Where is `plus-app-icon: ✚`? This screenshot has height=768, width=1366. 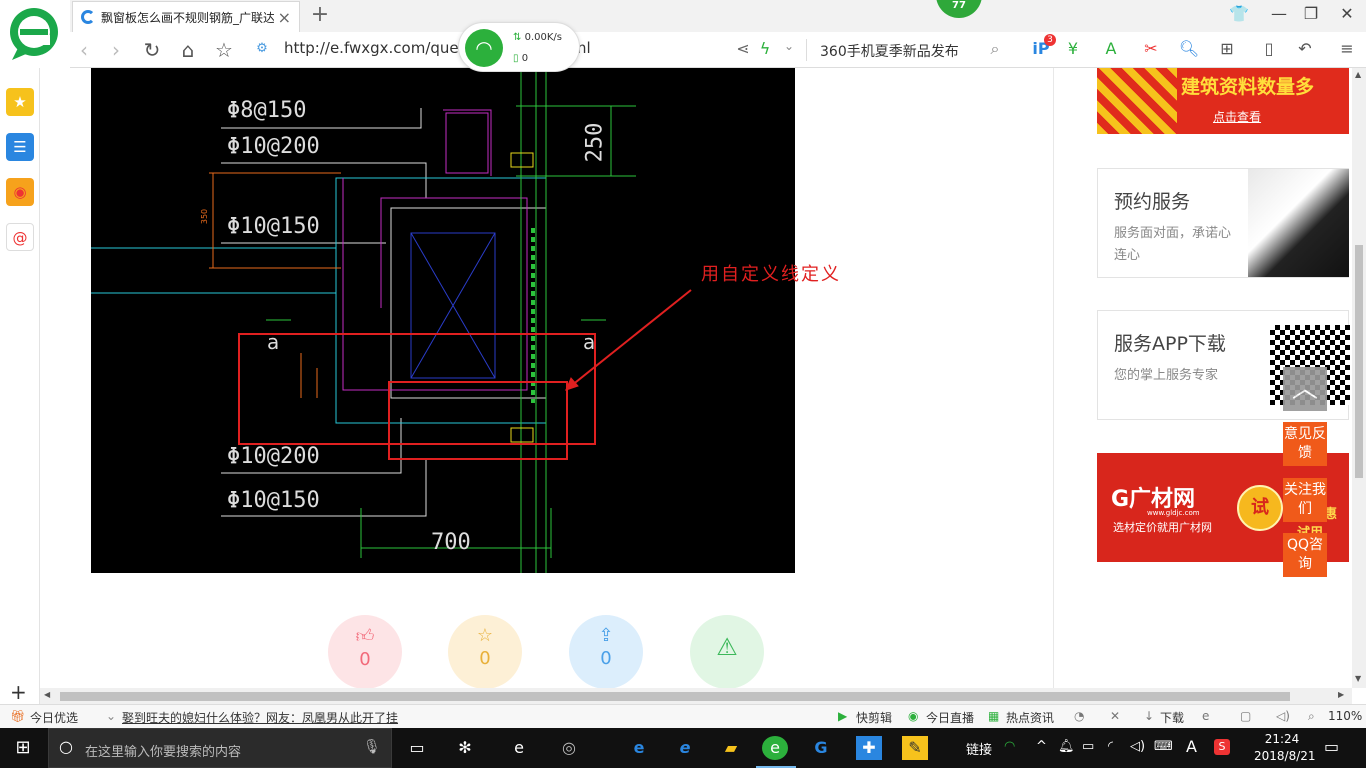 plus-app-icon: ✚ is located at coordinates (869, 748).